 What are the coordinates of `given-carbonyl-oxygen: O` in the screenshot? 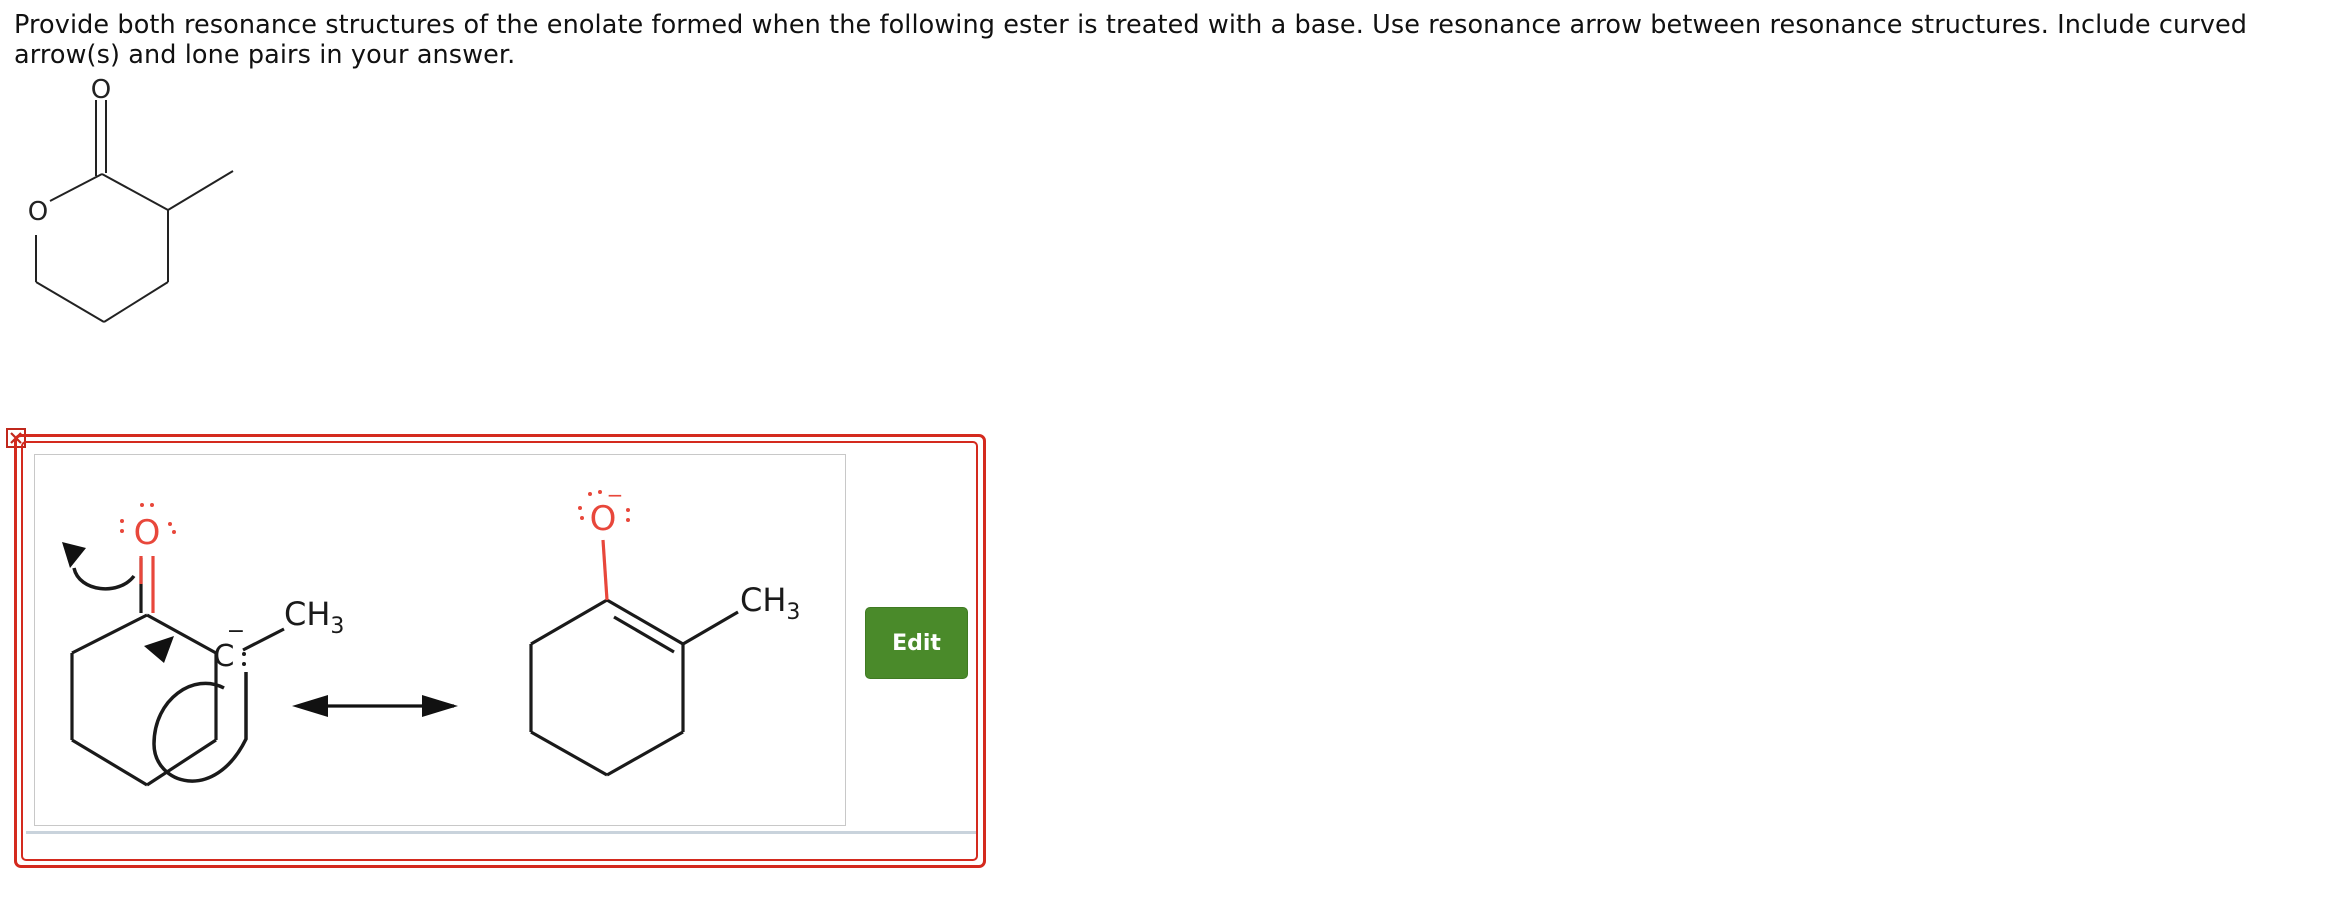 It's located at (101, 90).